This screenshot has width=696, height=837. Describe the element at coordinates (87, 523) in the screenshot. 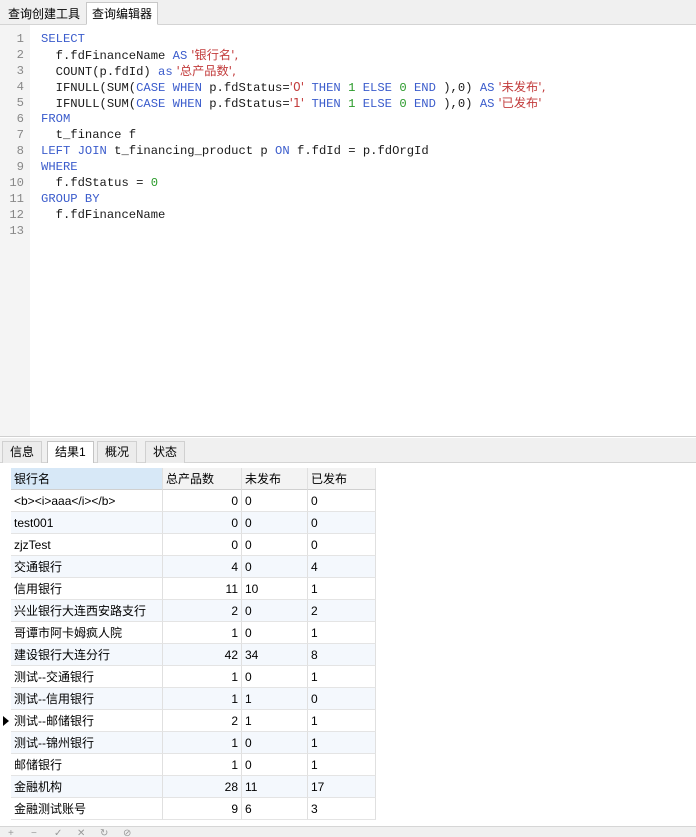

I see `cell-bank-name: test001` at that location.